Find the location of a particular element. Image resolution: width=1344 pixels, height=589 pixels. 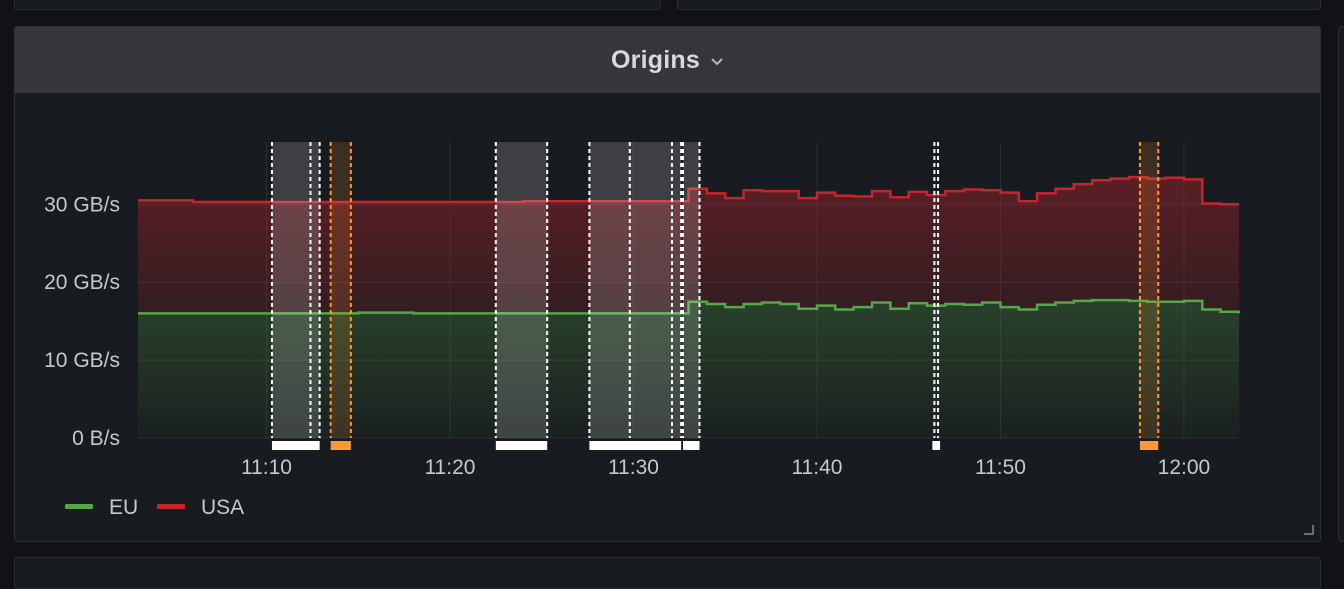

legend-item: EU is located at coordinates (101, 507).